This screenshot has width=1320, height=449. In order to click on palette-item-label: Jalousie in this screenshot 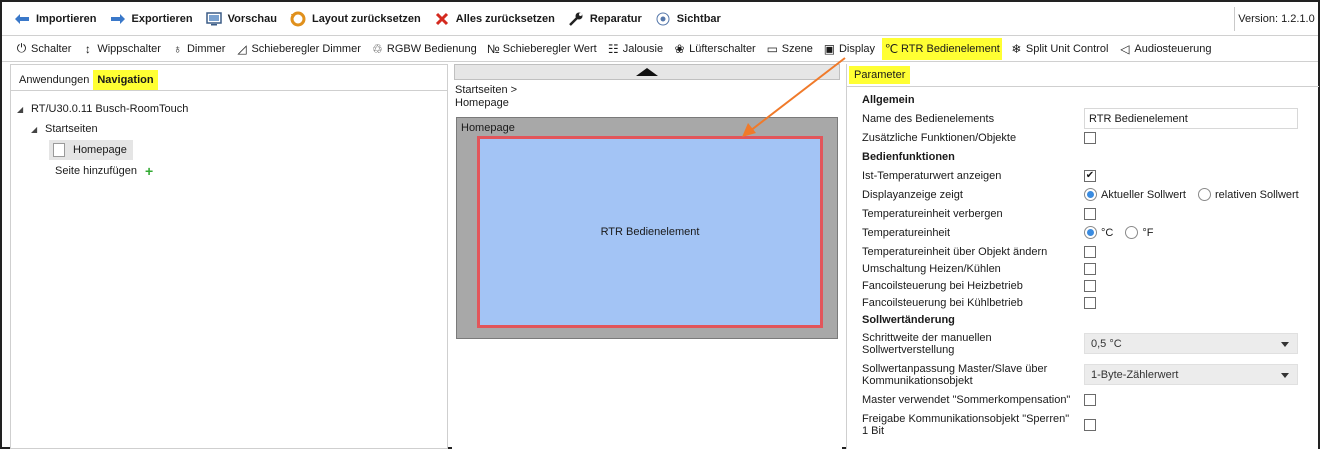, I will do `click(643, 48)`.